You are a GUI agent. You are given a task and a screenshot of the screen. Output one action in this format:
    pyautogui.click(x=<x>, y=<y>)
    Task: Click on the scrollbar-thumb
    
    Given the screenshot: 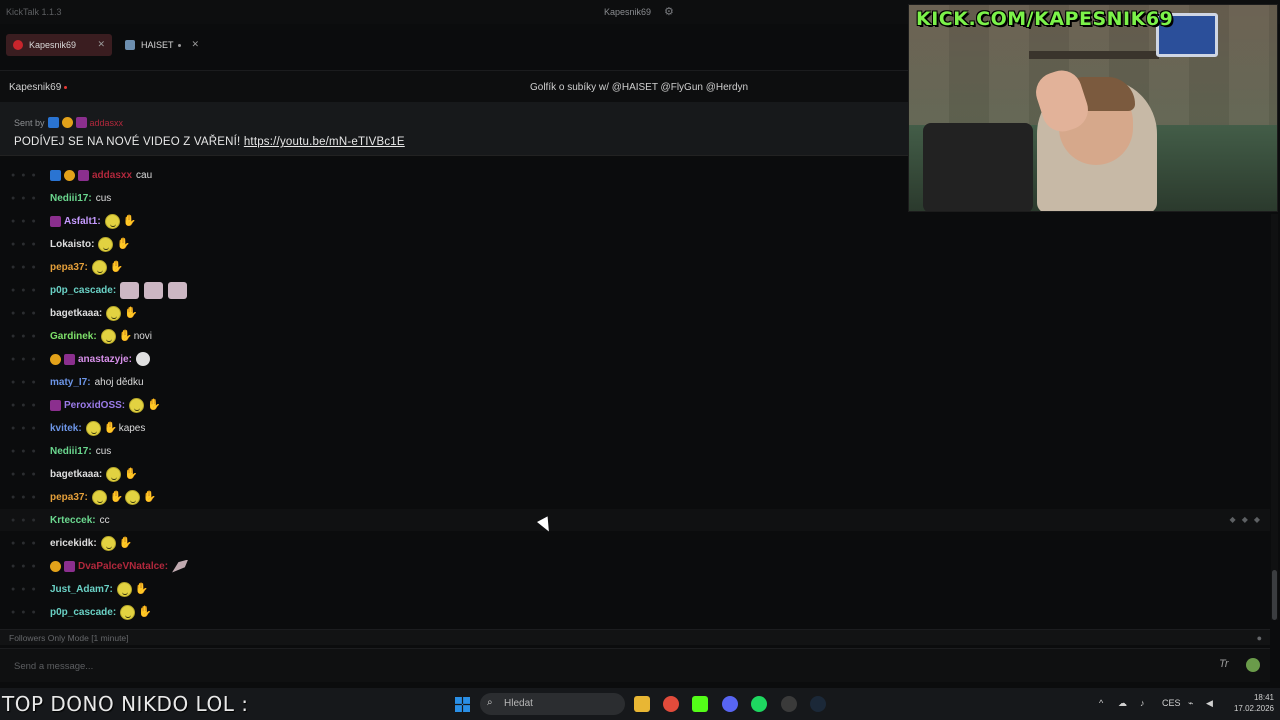 What is the action you would take?
    pyautogui.click(x=1274, y=595)
    